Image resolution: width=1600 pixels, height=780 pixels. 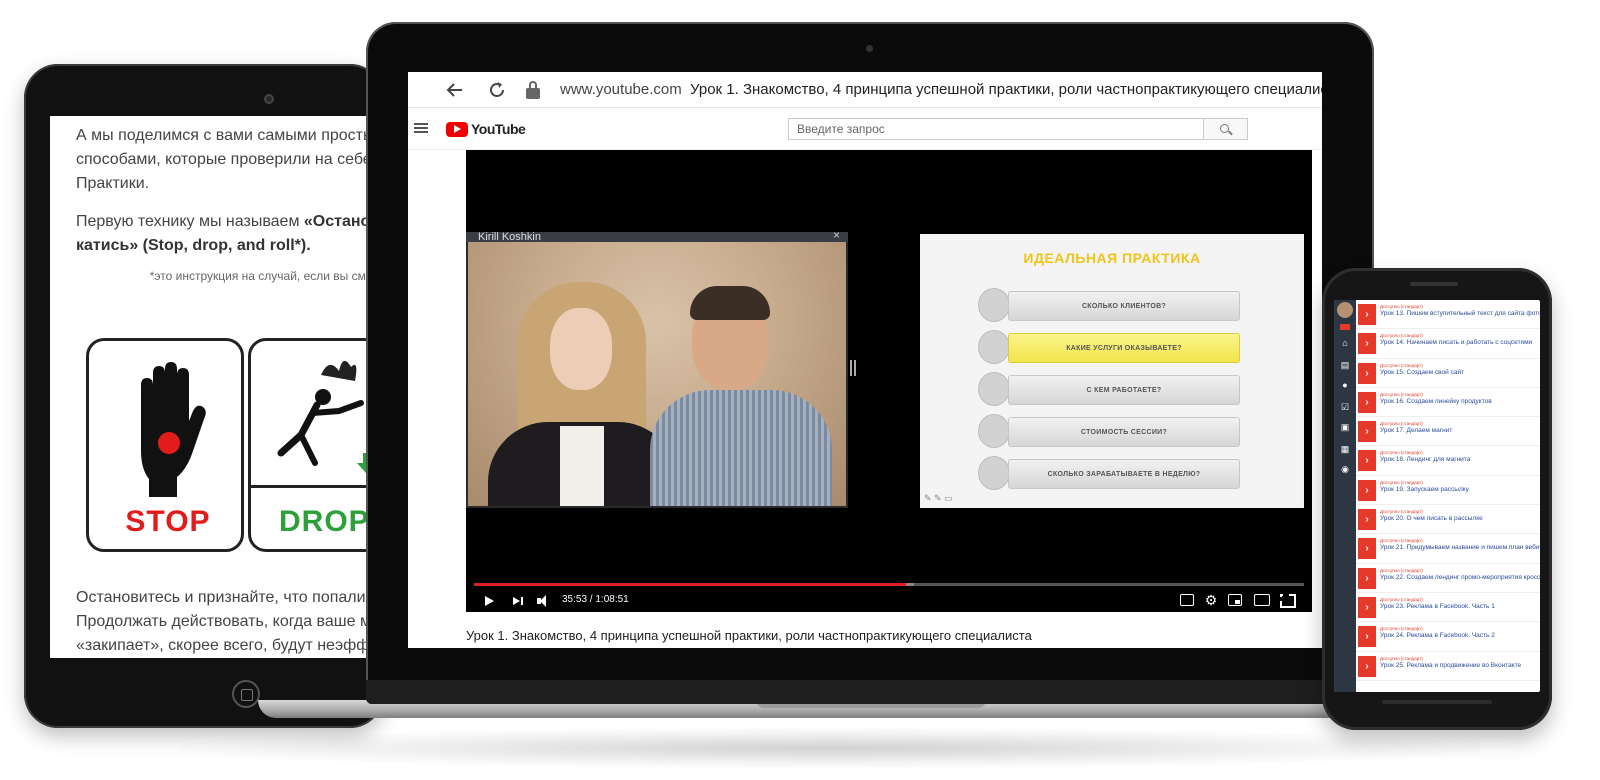 I want to click on hamburger-menu-icon, so click(x=421, y=128).